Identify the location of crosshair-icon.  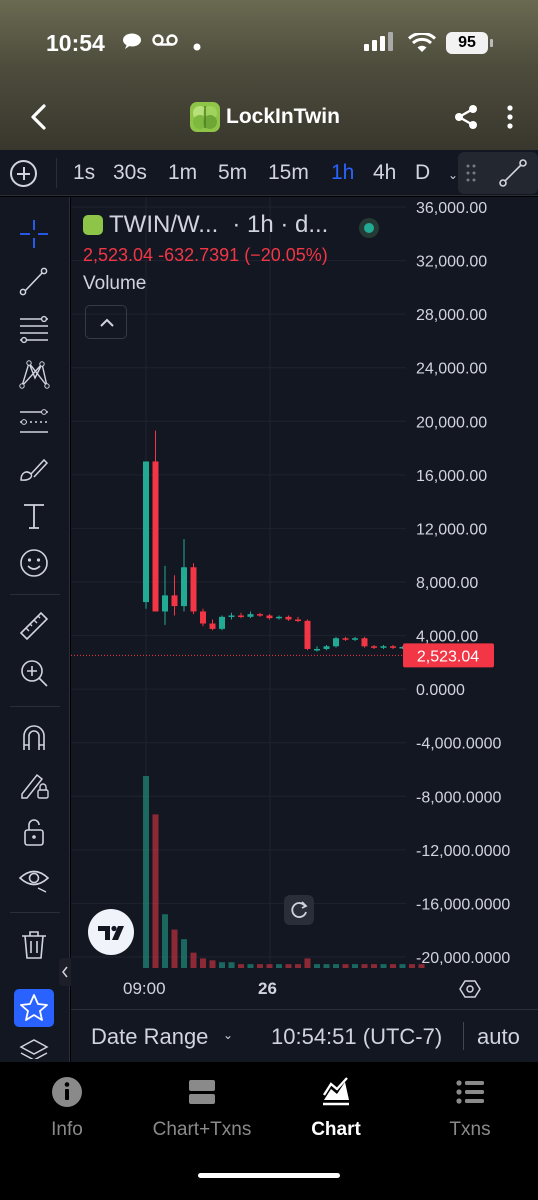
(34, 234).